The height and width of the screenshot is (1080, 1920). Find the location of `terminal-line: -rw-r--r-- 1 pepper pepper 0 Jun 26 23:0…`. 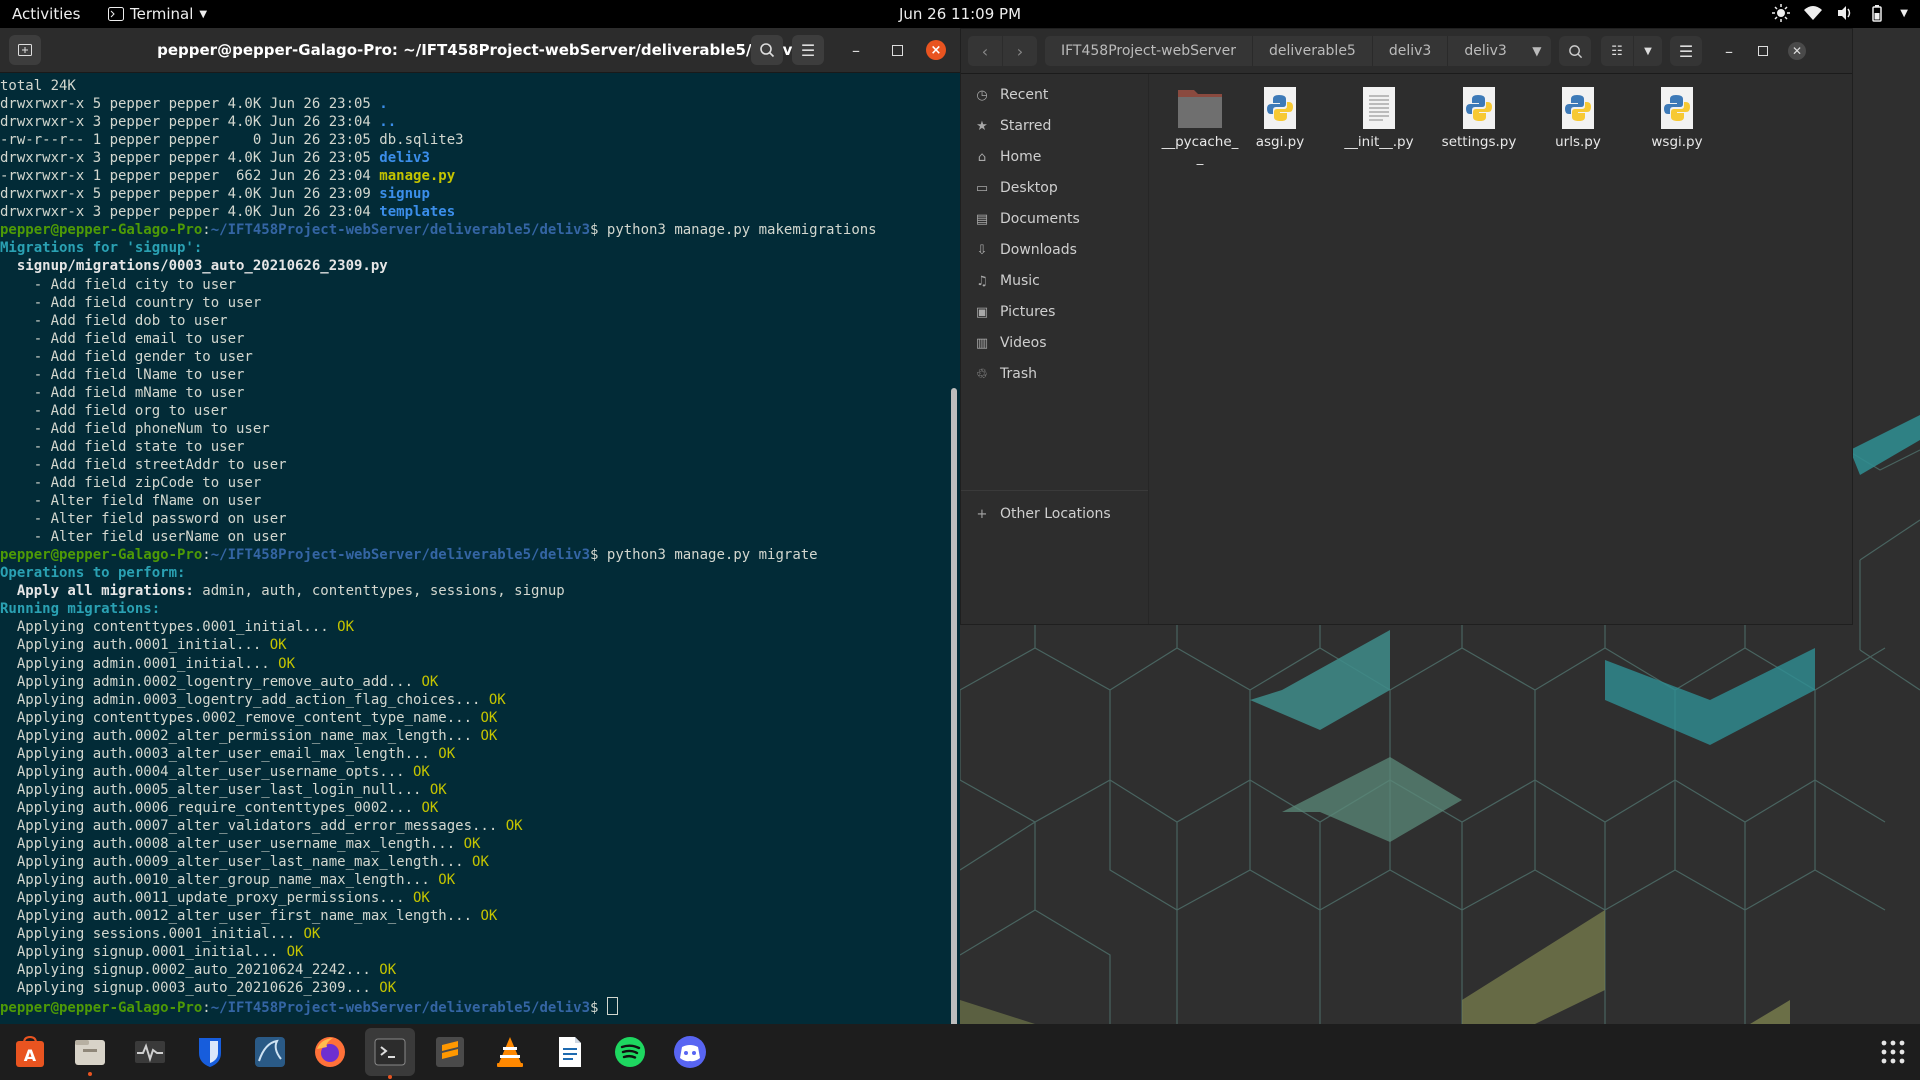

terminal-line: -rw-r--r-- 1 pepper pepper 0 Jun 26 23:0… is located at coordinates (475, 140).